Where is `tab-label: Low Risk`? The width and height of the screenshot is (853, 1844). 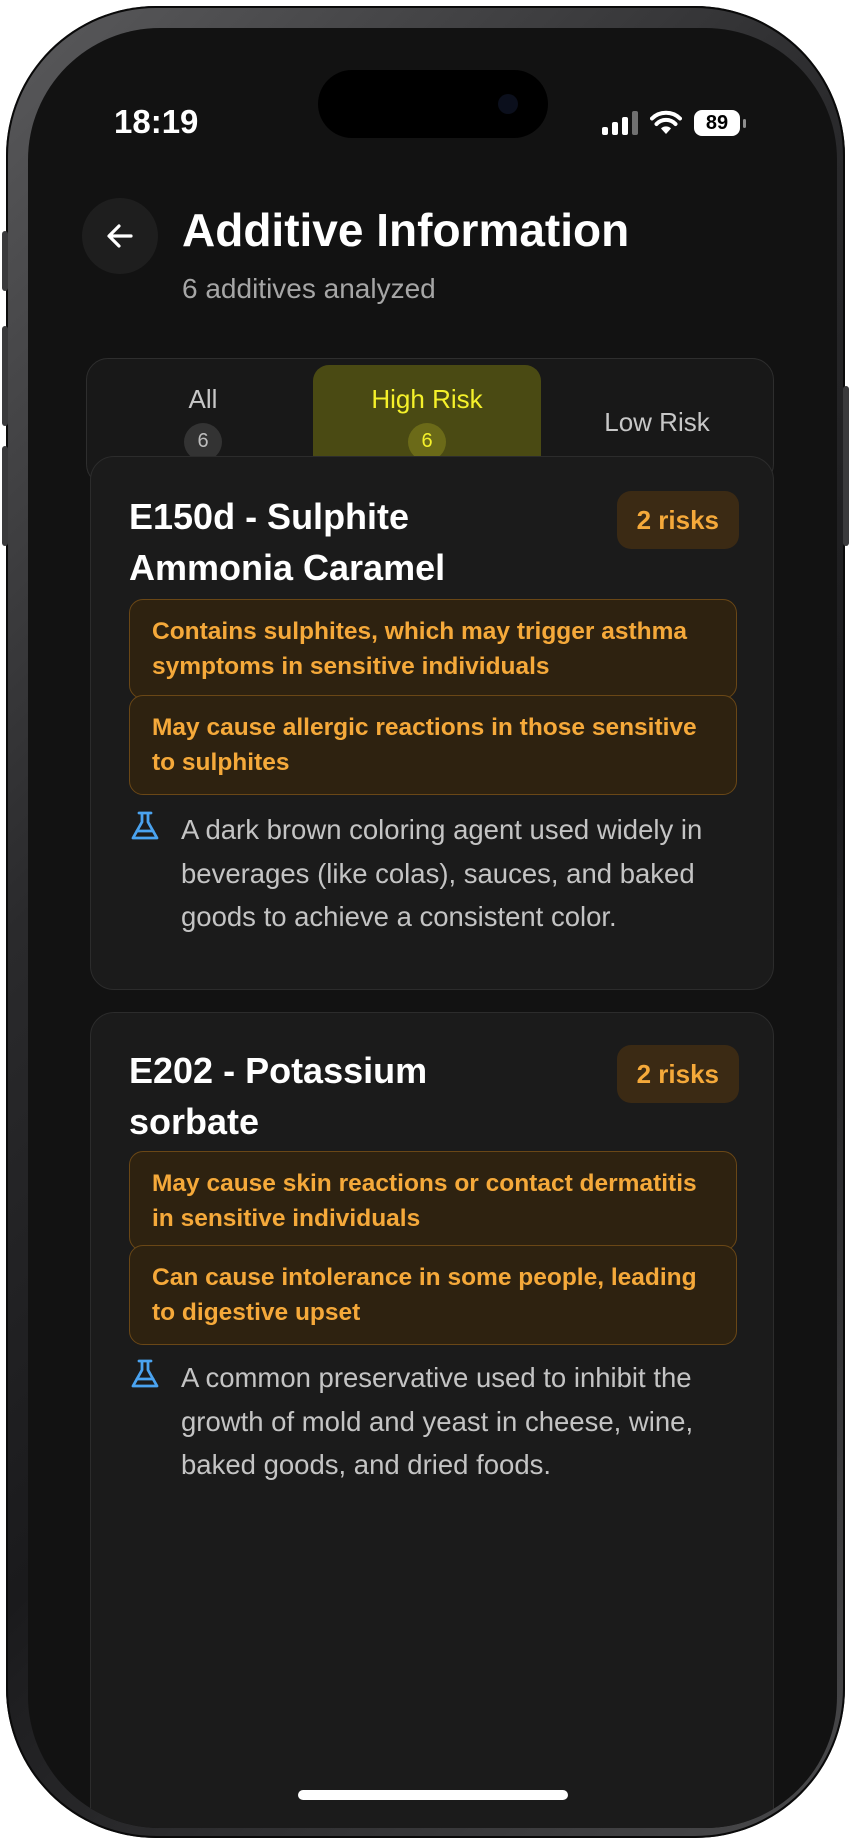
tab-label: Low Risk is located at coordinates (657, 421).